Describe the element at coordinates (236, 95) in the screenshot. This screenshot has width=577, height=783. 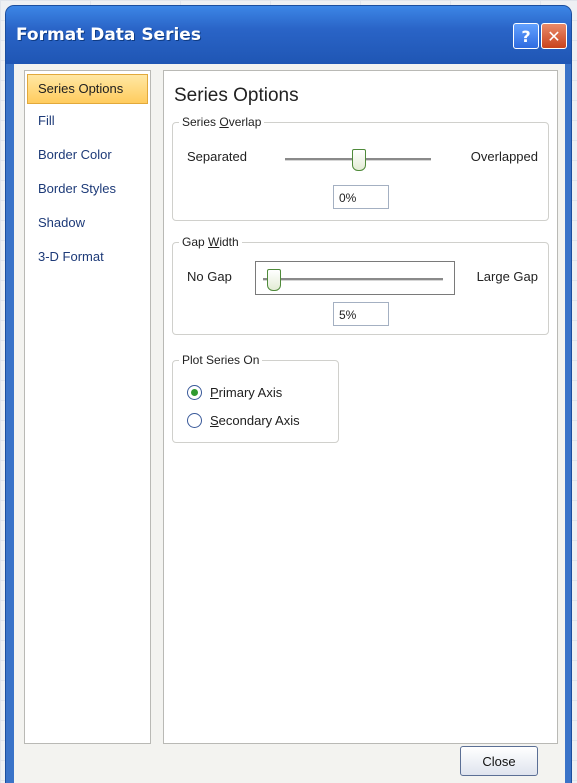
I see `panel-title: Series Options` at that location.